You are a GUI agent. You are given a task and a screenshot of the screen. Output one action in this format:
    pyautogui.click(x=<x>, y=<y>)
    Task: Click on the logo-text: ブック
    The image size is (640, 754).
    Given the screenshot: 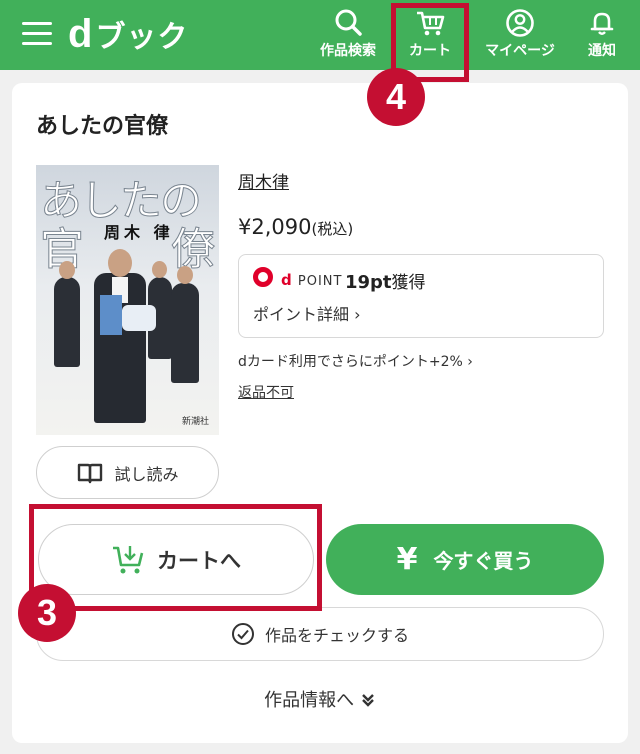 What is the action you would take?
    pyautogui.click(x=142, y=37)
    